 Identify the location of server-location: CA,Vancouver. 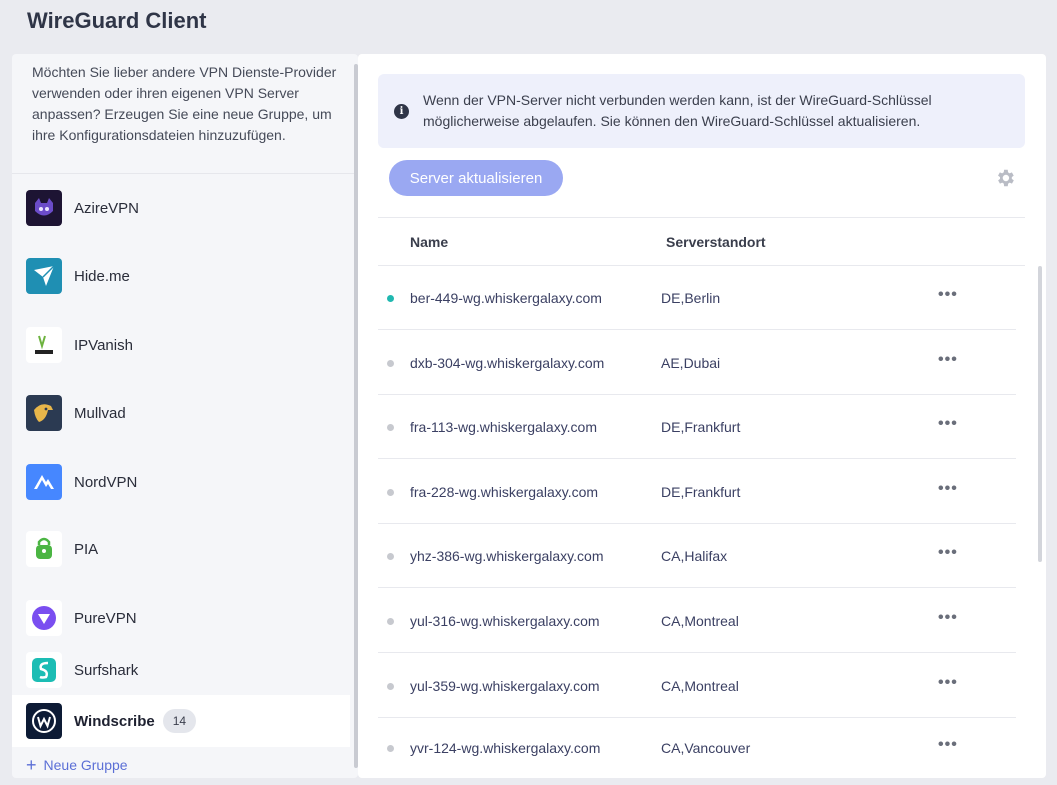
(706, 748).